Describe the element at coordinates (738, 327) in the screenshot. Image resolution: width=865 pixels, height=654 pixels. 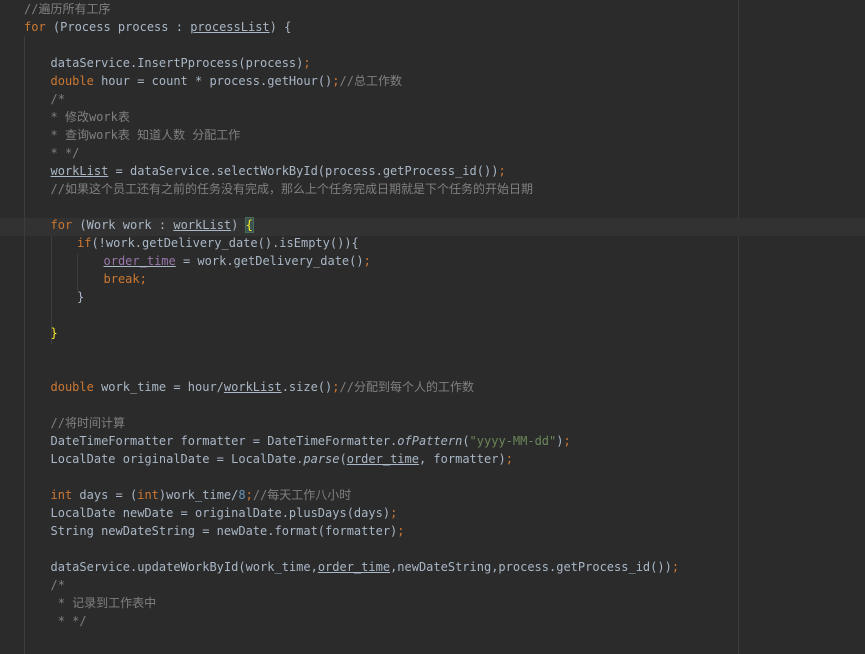
I see `right-margin-guide` at that location.